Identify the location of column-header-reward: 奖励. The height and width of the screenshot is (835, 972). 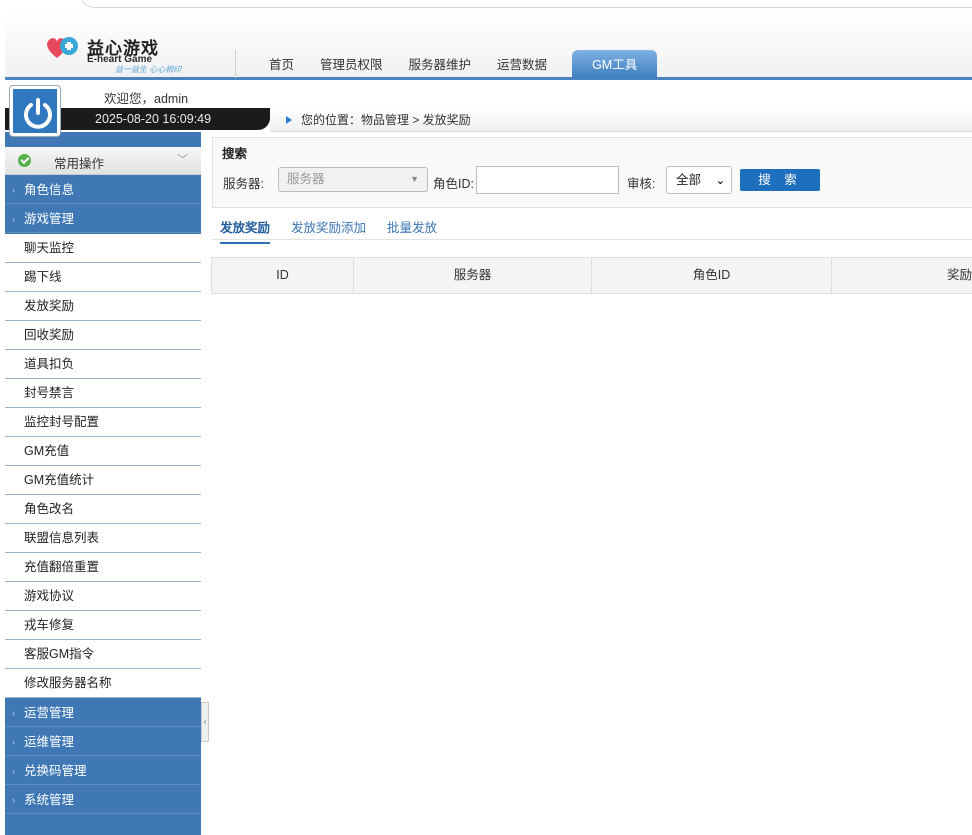
(959, 275).